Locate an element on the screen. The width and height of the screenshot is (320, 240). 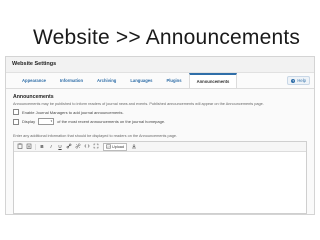
display-prefix-label: Display is located at coordinates (29, 121).